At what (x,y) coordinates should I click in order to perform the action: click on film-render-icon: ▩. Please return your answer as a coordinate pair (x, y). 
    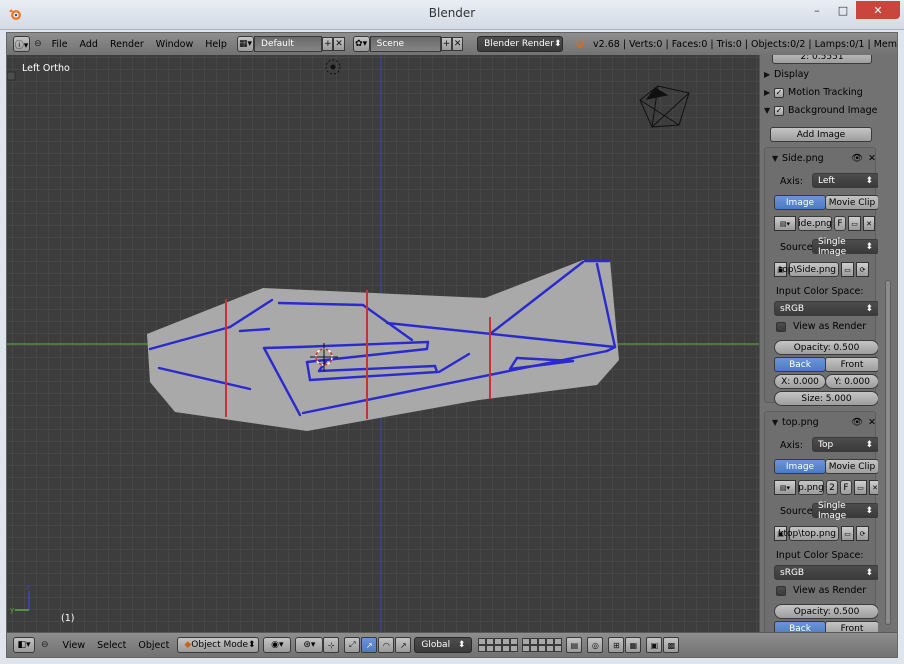
    Looking at the image, I should click on (671, 645).